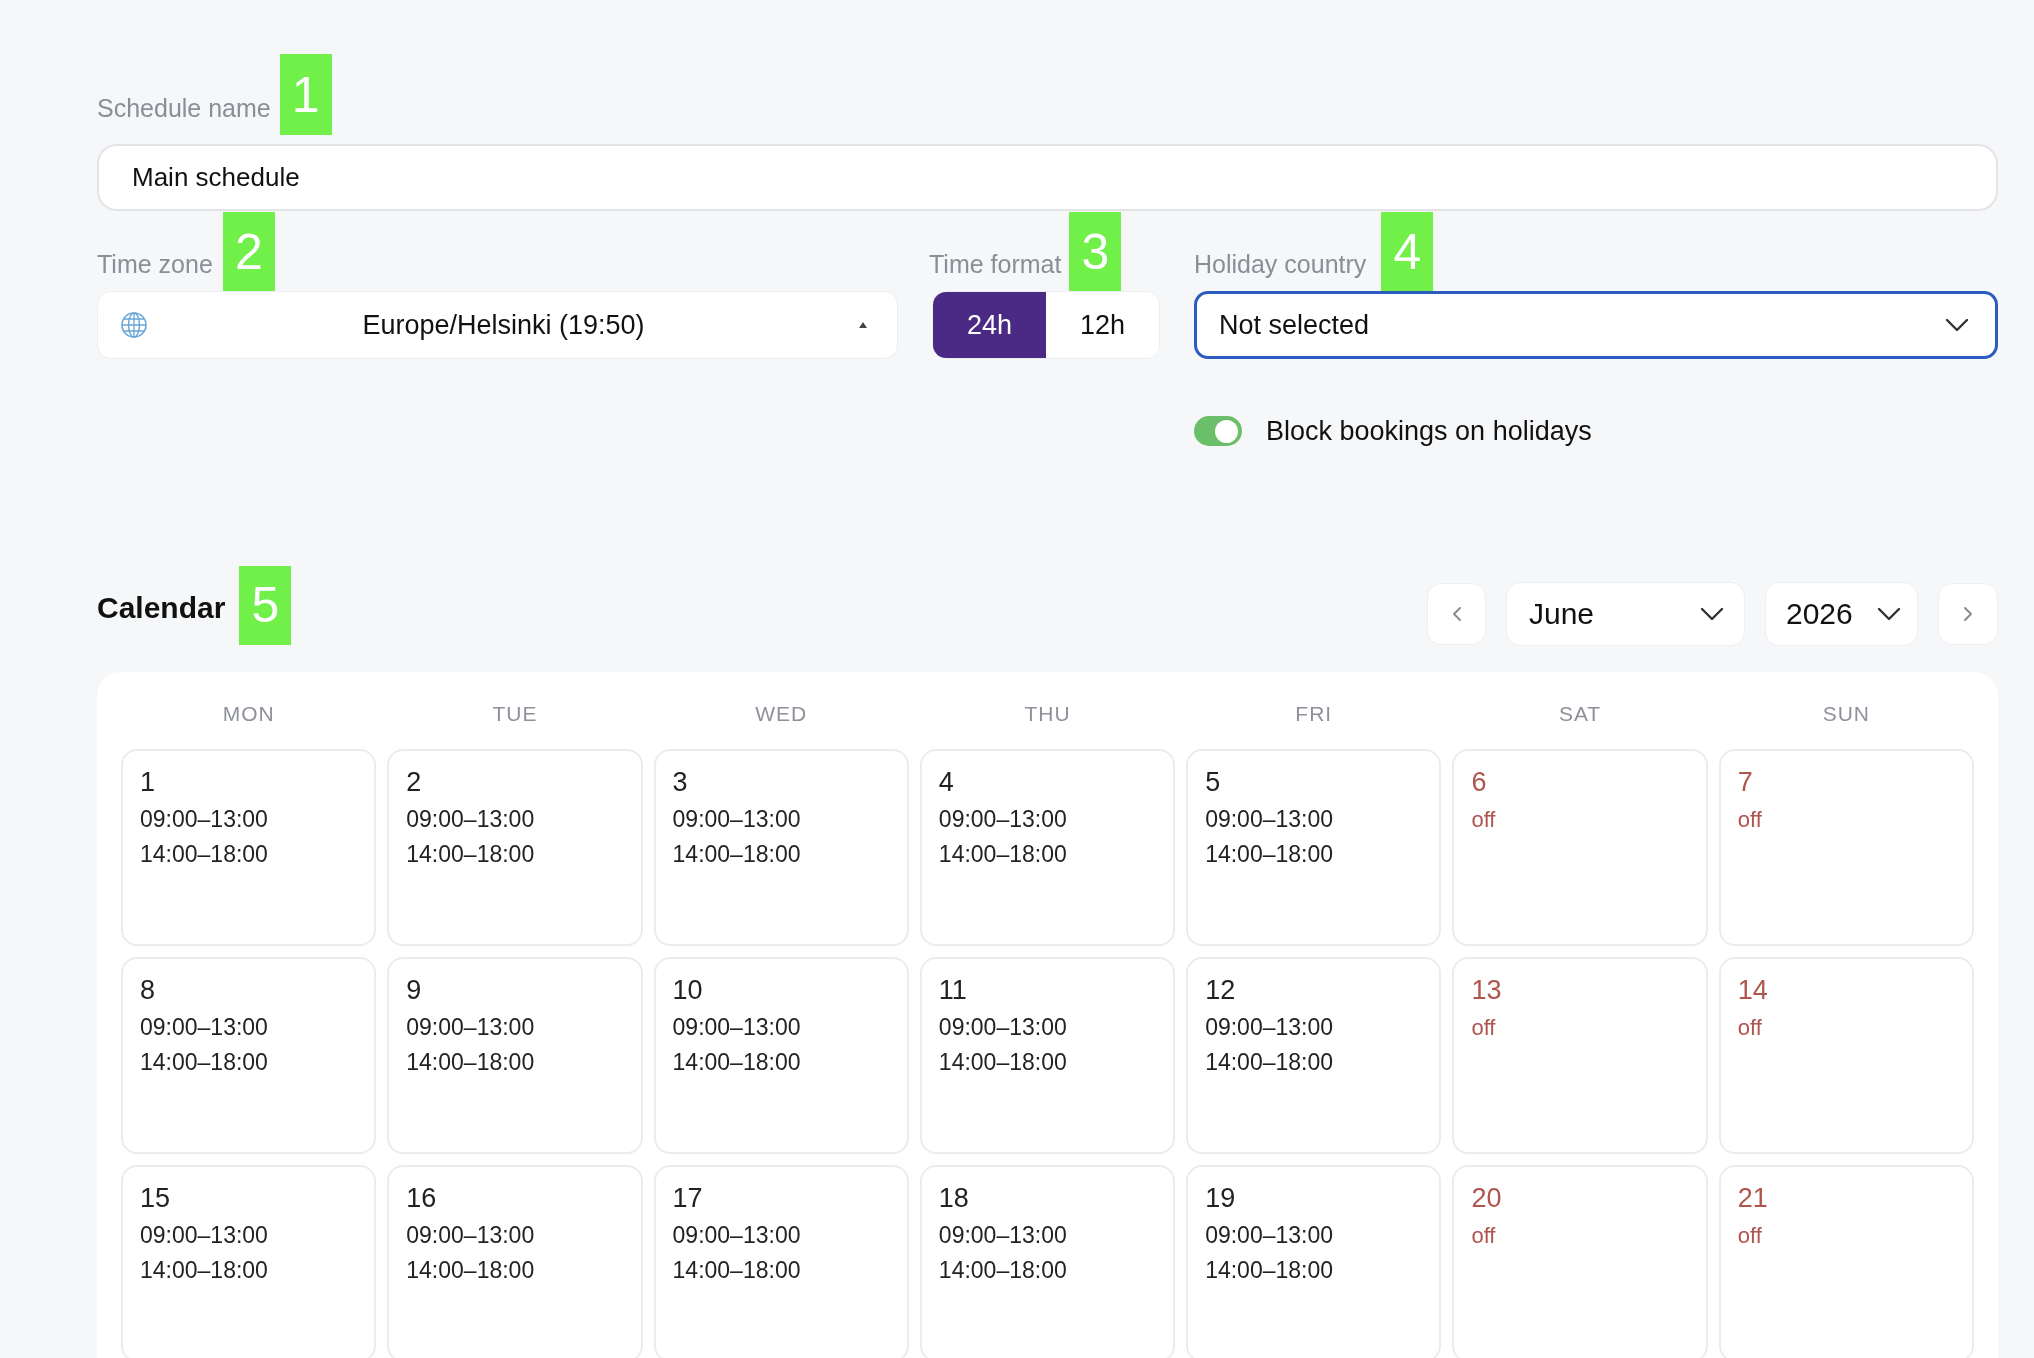  I want to click on day-cell: 8 09:00–13:00 14:00–18:00, so click(249, 1055).